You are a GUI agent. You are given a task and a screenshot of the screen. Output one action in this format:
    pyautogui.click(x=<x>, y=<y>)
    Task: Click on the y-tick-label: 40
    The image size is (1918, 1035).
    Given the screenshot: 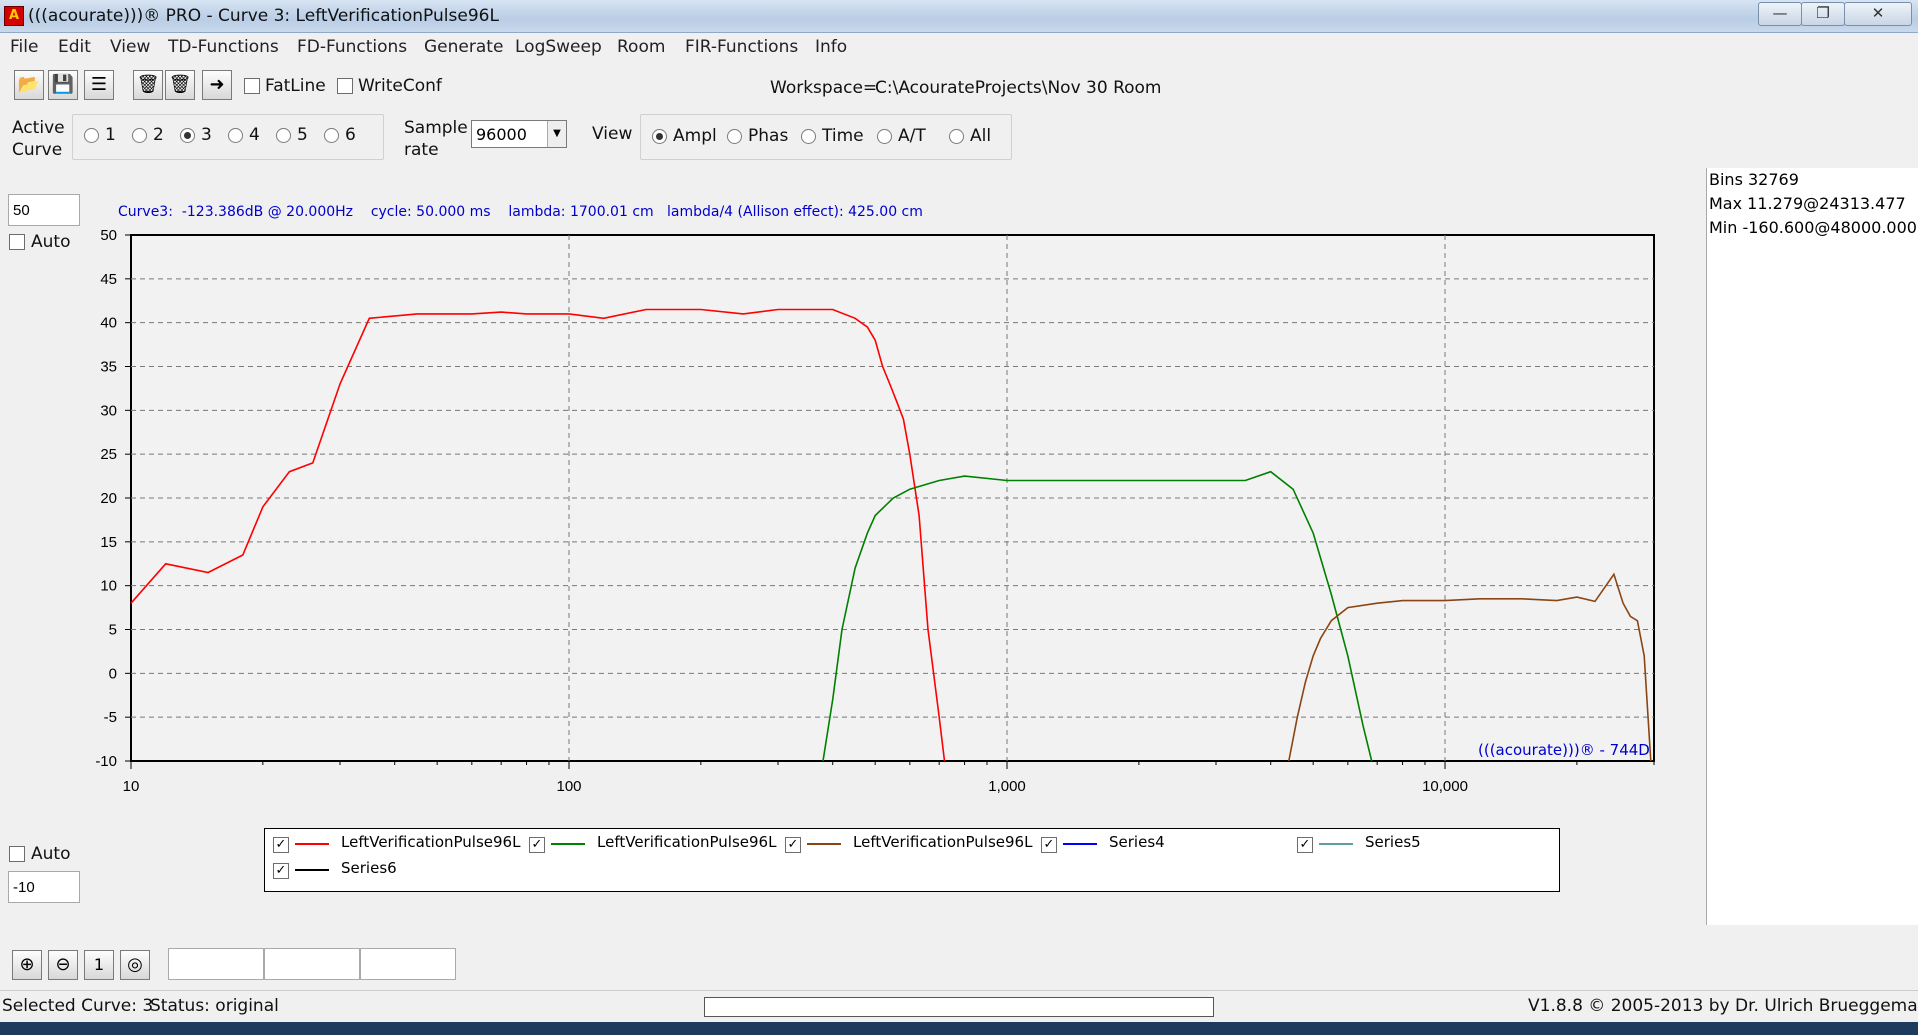 What is the action you would take?
    pyautogui.click(x=108, y=323)
    